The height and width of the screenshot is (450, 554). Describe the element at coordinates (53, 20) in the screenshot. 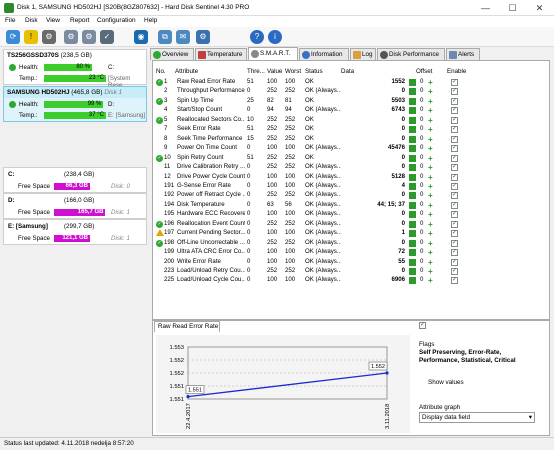

I see `menu-view: View` at that location.